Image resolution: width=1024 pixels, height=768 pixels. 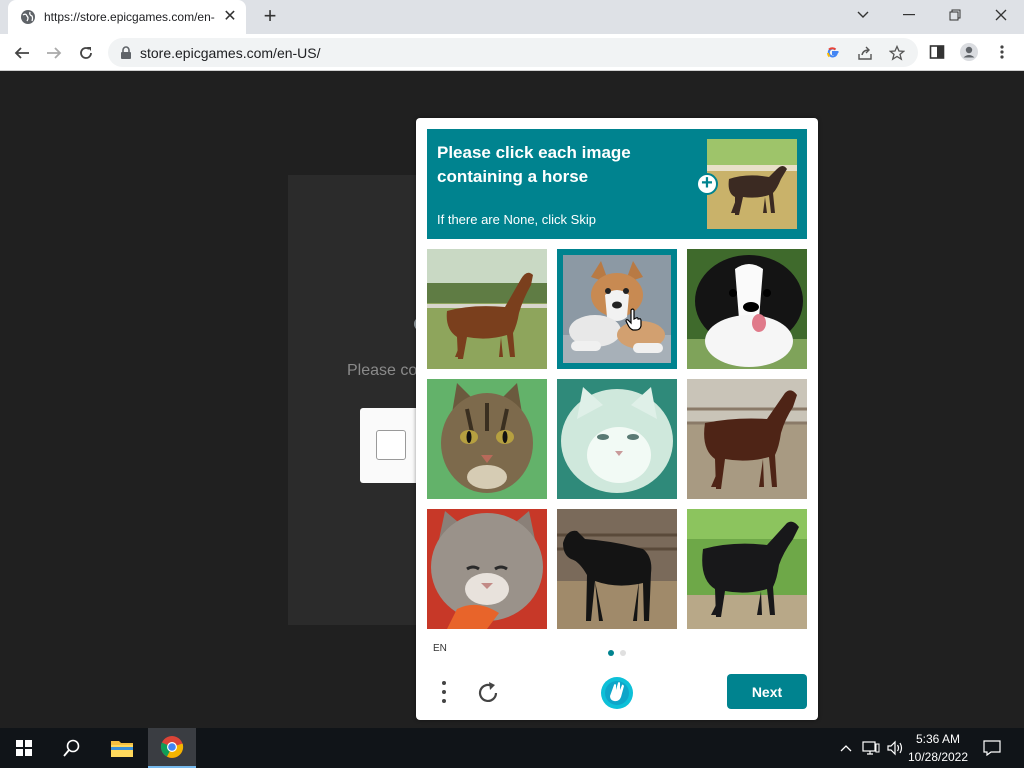 What do you see at coordinates (28, 17) in the screenshot?
I see `globe-icon` at bounding box center [28, 17].